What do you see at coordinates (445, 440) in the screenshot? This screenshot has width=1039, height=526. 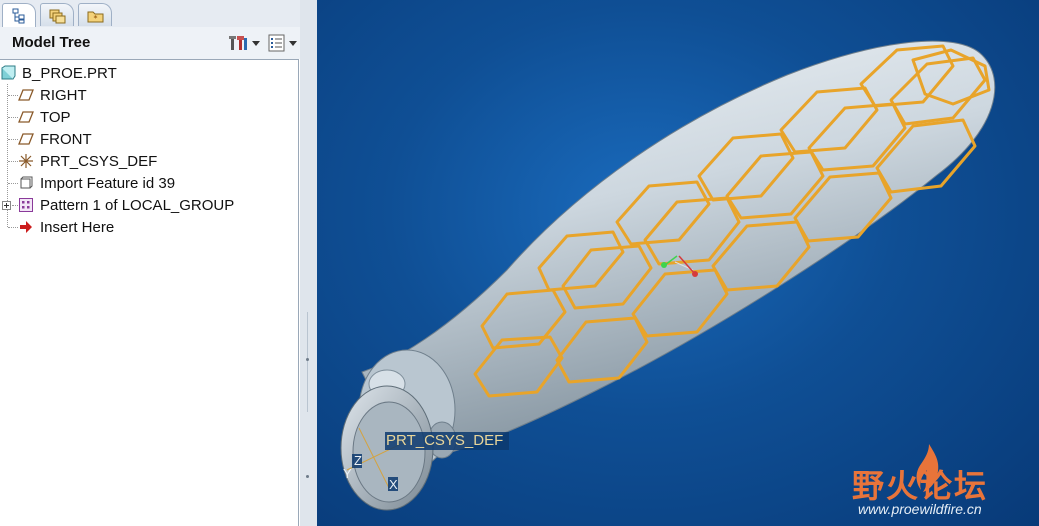 I see `csys-label: PRT_CSYS_DEF` at bounding box center [445, 440].